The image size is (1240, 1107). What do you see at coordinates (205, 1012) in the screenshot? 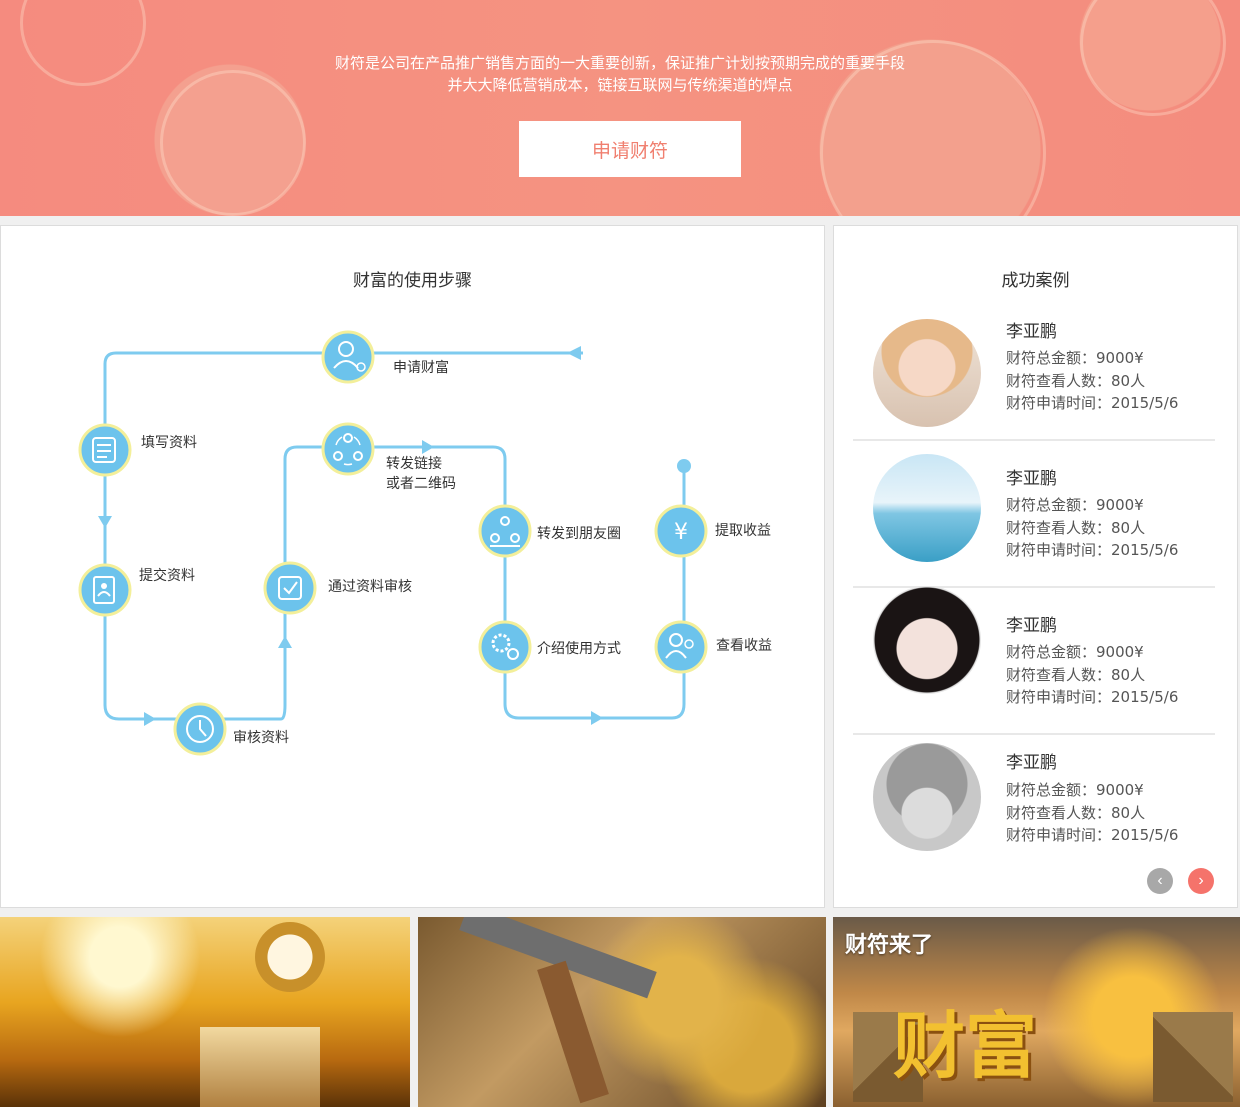
I see `gallery-image-gold-watch` at bounding box center [205, 1012].